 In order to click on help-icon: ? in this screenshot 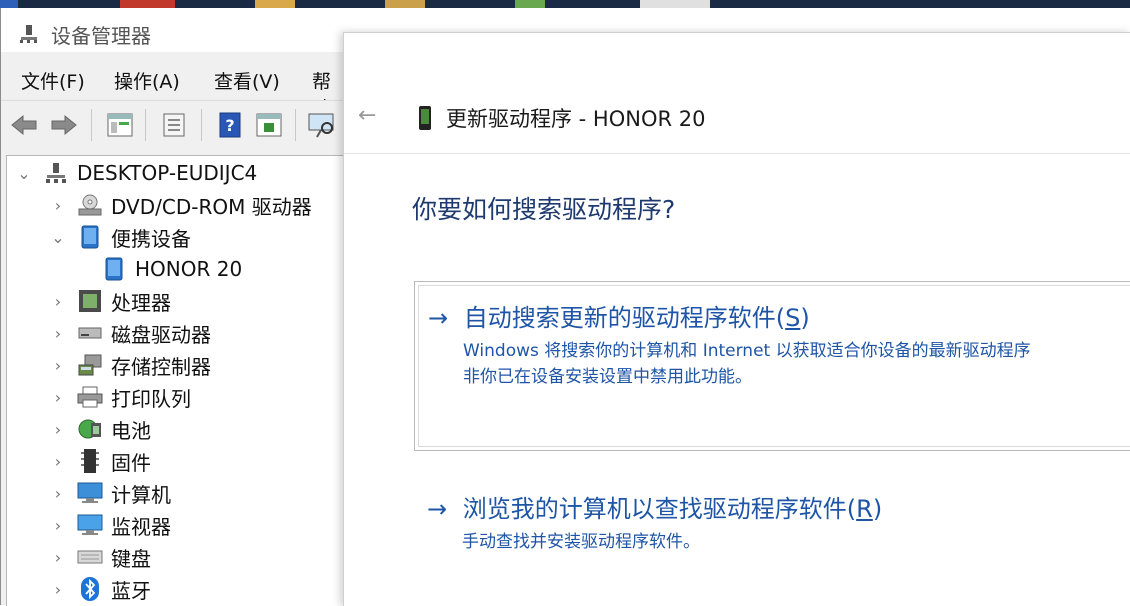, I will do `click(230, 125)`.